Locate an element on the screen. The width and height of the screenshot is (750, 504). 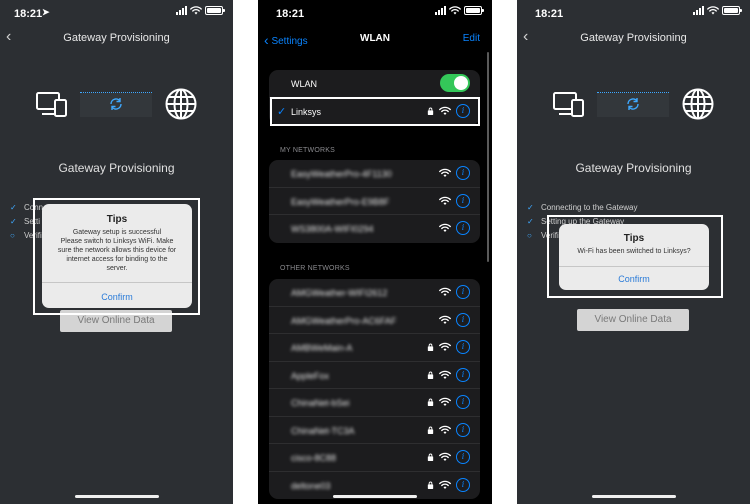
network-row: ChinaNet-bSei i is located at coordinates (374, 403).